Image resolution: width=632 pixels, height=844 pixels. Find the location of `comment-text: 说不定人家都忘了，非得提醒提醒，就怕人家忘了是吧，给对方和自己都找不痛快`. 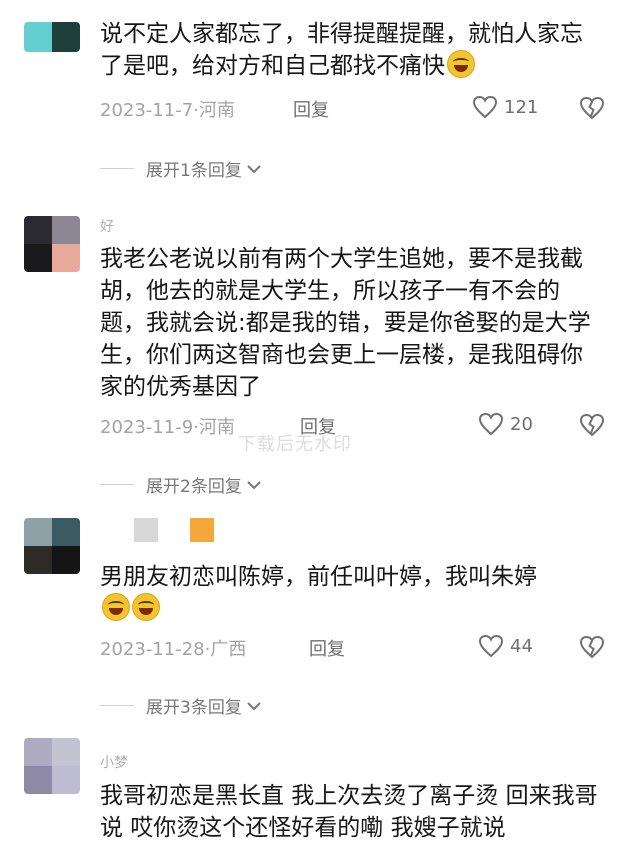

comment-text: 说不定人家都忘了，非得提醒提醒，就怕人家忘了是吧，给对方和自己都找不痛快 is located at coordinates (350, 50).